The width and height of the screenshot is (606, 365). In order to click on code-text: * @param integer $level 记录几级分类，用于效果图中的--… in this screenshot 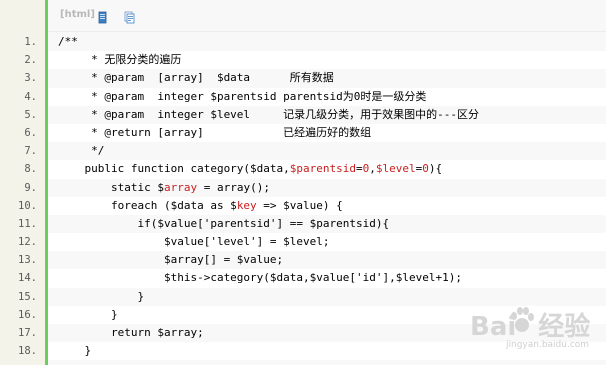, I will do `click(327, 114)`.